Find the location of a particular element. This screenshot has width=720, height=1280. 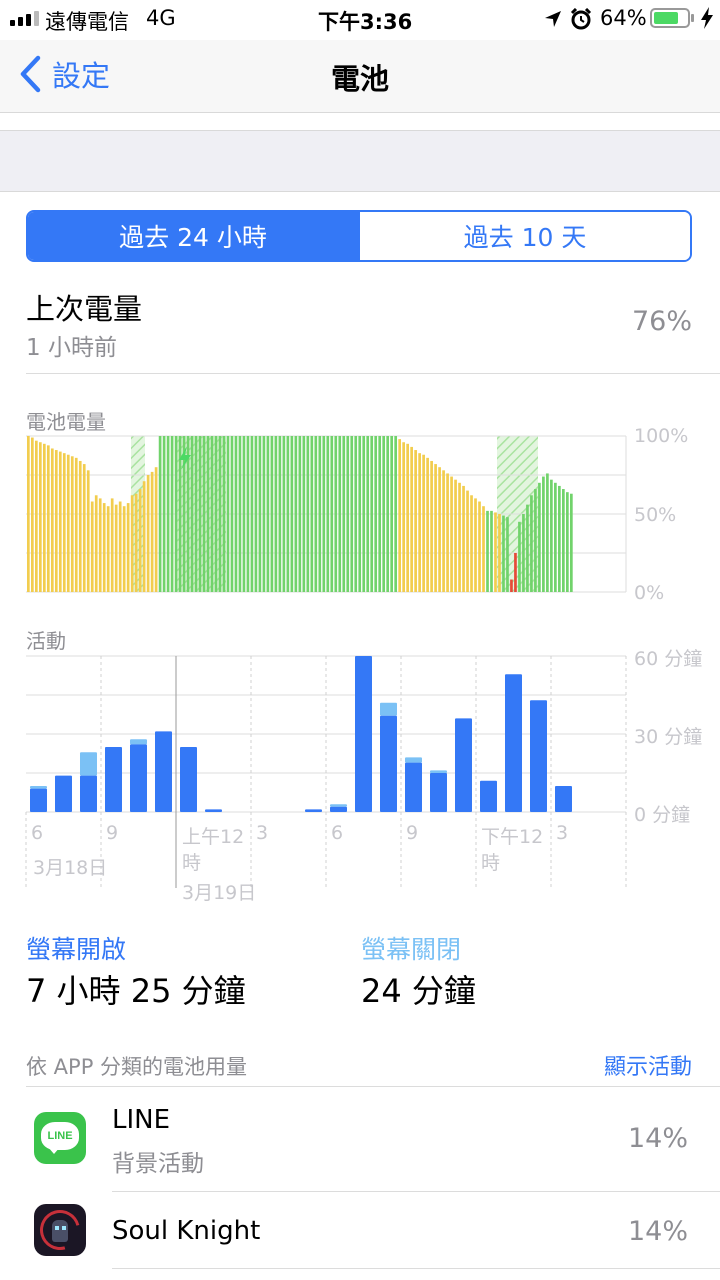

date-label-mar19: 3月19日 is located at coordinates (219, 893).